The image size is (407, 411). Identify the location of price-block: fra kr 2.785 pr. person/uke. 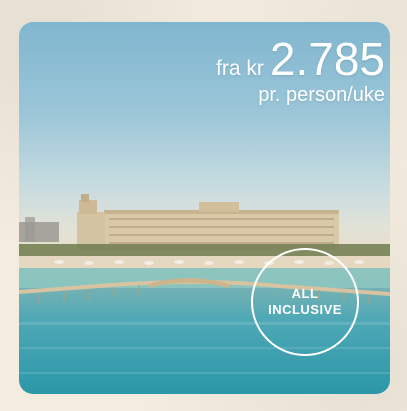
(300, 71).